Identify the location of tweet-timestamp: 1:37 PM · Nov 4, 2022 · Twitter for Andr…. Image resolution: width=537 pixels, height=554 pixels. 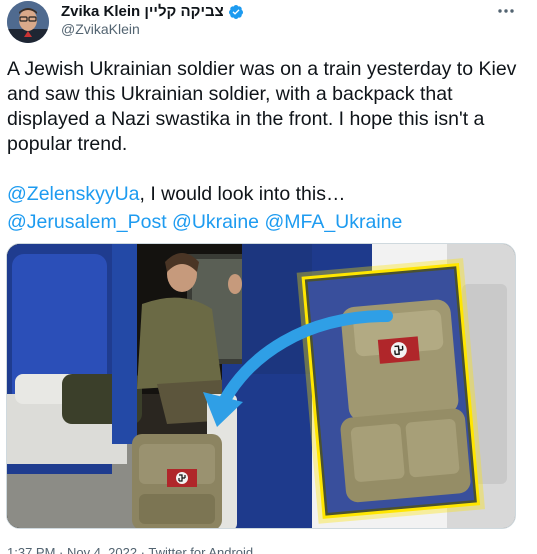
(130, 549).